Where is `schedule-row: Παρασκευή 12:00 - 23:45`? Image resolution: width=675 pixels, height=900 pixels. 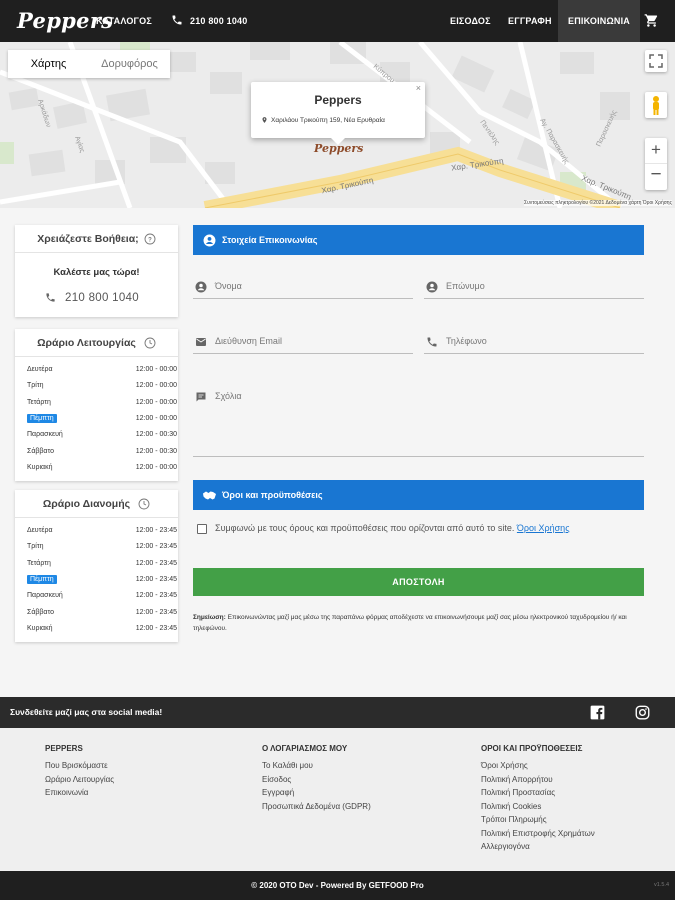 schedule-row: Παρασκευή 12:00 - 23:45 is located at coordinates (102, 596).